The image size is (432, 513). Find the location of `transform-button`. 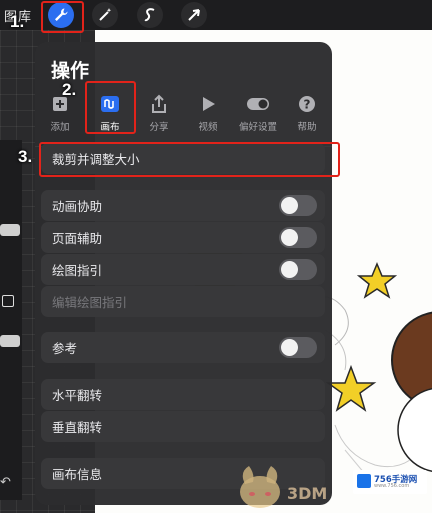

transform-button is located at coordinates (194, 15).